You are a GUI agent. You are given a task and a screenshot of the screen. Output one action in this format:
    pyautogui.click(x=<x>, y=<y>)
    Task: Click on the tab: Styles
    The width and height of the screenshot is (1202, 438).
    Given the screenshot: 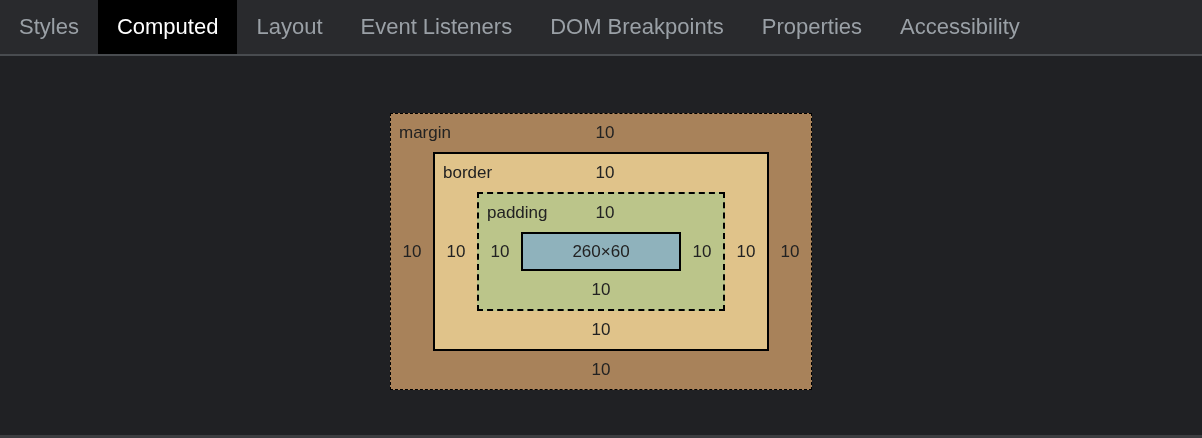 What is the action you would take?
    pyautogui.click(x=49, y=27)
    